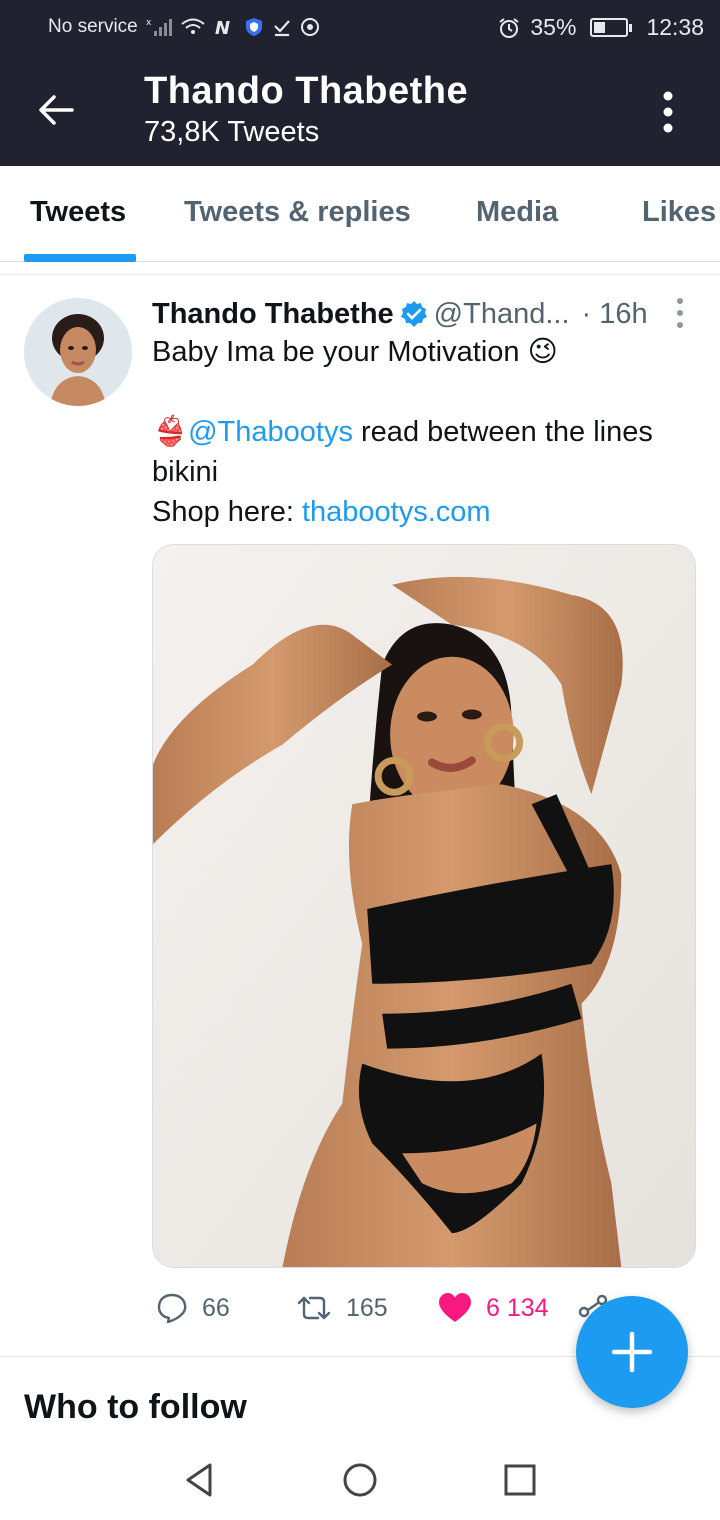 The height and width of the screenshot is (1520, 720). I want to click on status-left: No service x N, so click(184, 27).